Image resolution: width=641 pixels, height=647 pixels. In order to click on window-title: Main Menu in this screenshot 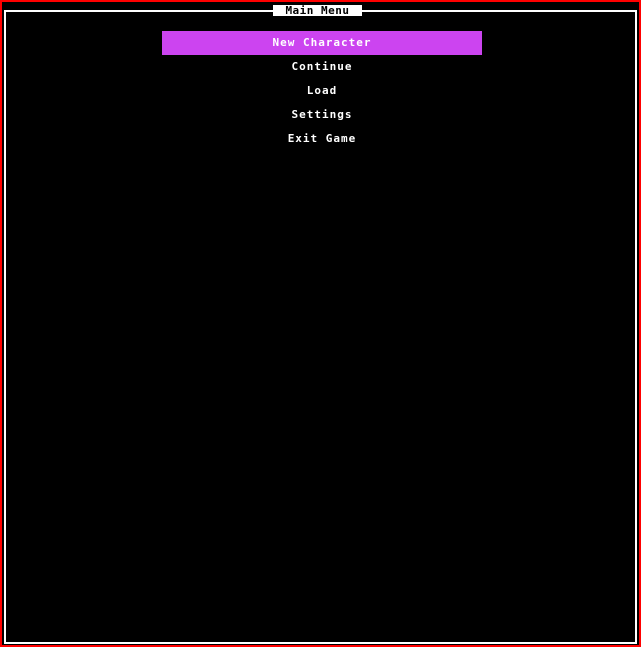, I will do `click(317, 10)`.